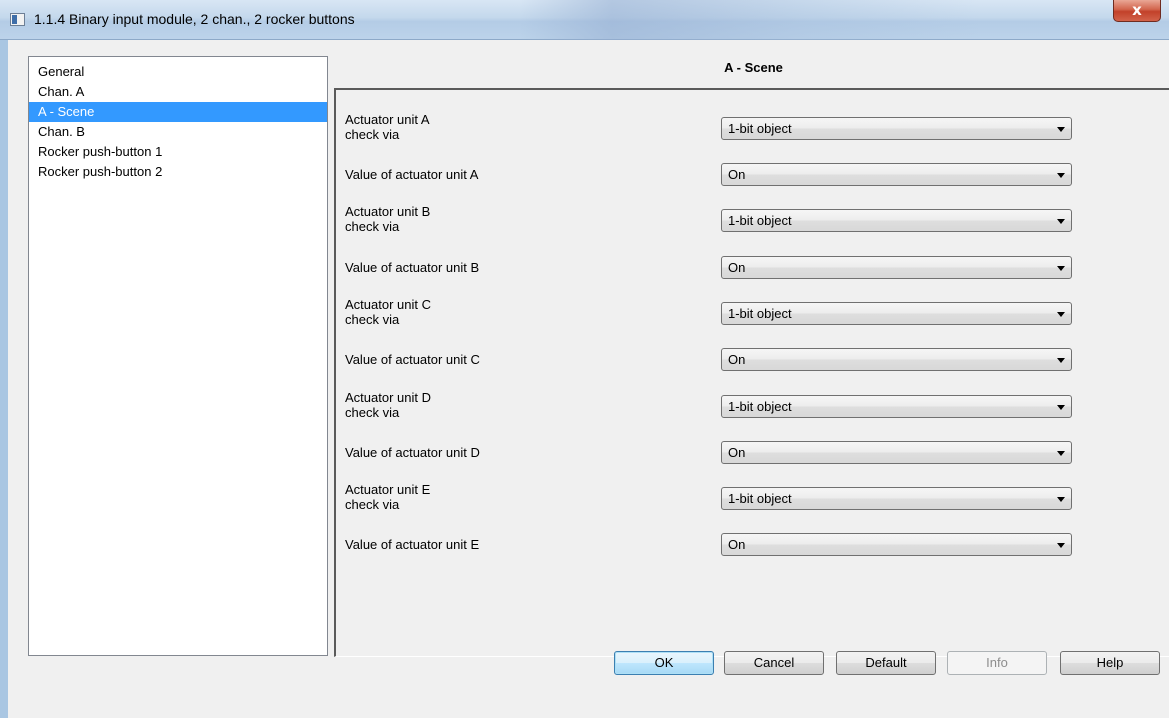  Describe the element at coordinates (178, 112) in the screenshot. I see `tree-item-a-scene: A - Scene` at that location.